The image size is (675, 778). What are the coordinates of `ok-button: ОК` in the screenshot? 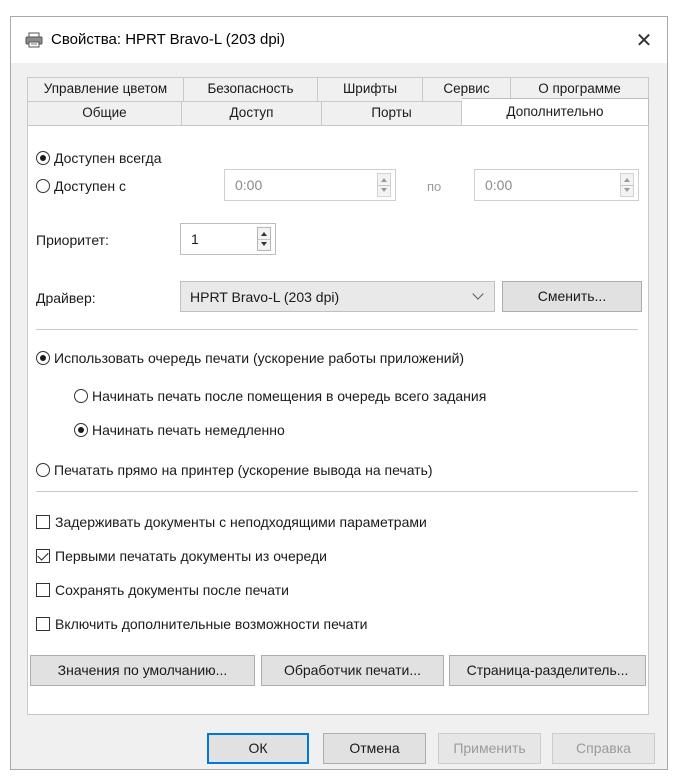 It's located at (258, 748).